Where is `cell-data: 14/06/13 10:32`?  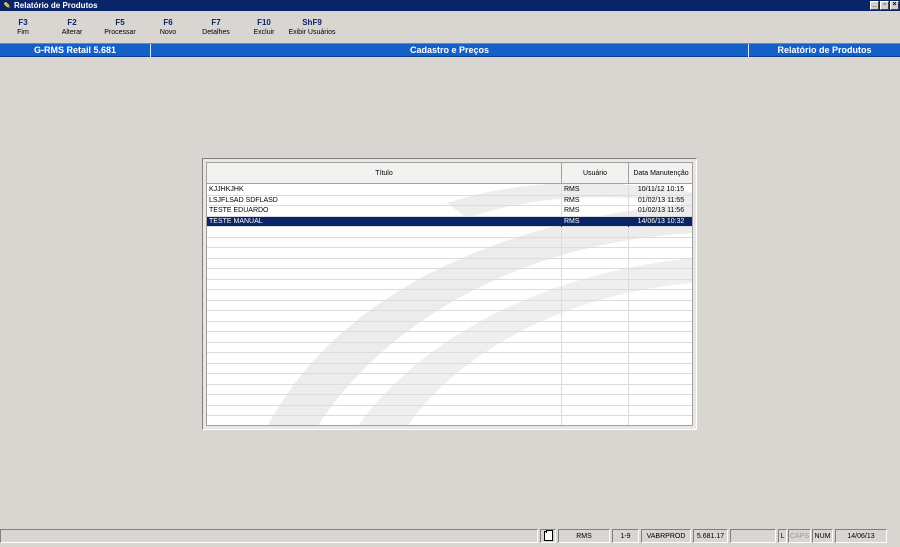 cell-data: 14/06/13 10:32 is located at coordinates (660, 222).